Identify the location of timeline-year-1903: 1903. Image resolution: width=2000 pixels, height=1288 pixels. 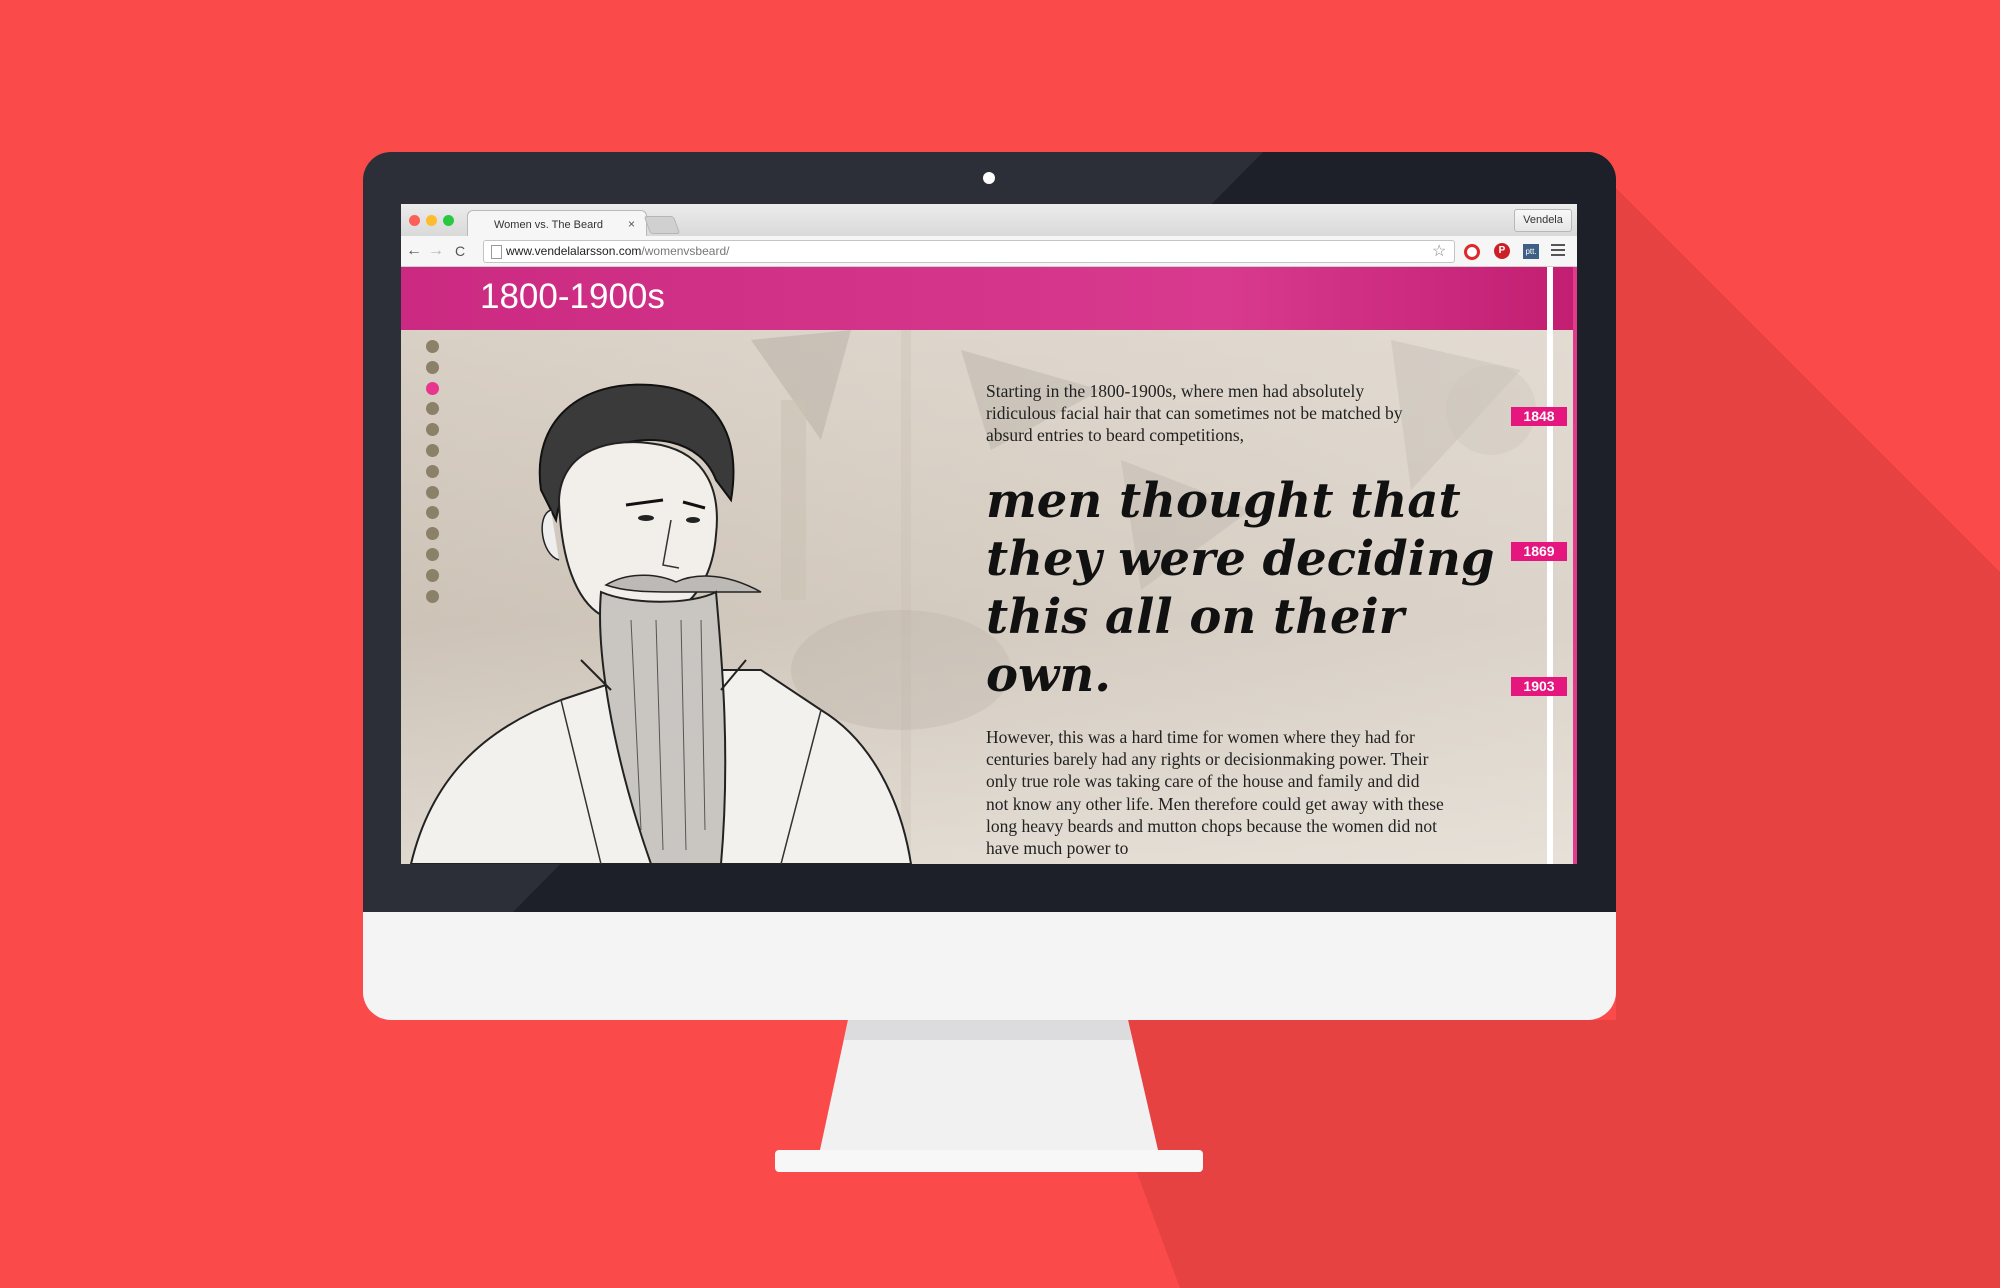
(1539, 686).